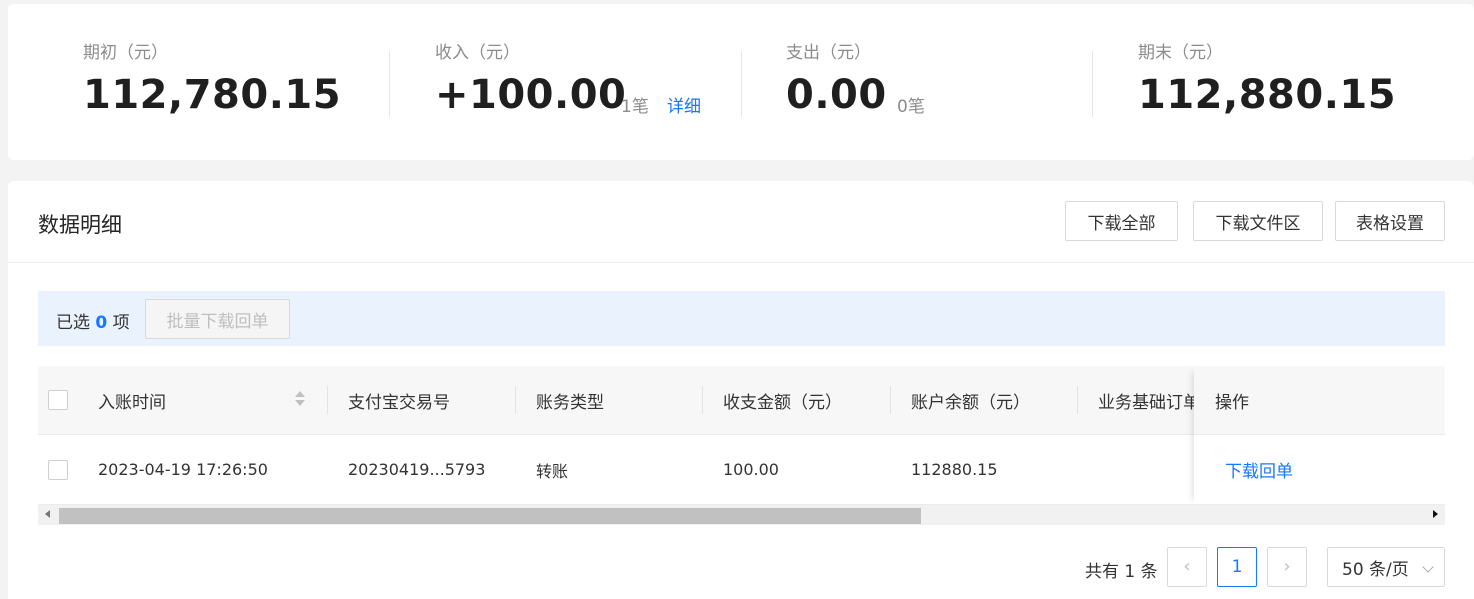  Describe the element at coordinates (741, 318) in the screenshot. I see `selection-bar: 已选 0 项 批量下载回单` at that location.